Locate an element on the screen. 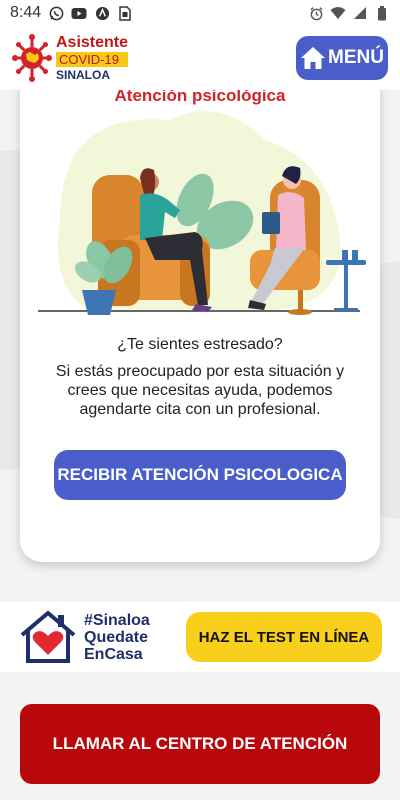 The width and height of the screenshot is (400, 800). campaign-line1: #Sinaloa is located at coordinates (117, 620).